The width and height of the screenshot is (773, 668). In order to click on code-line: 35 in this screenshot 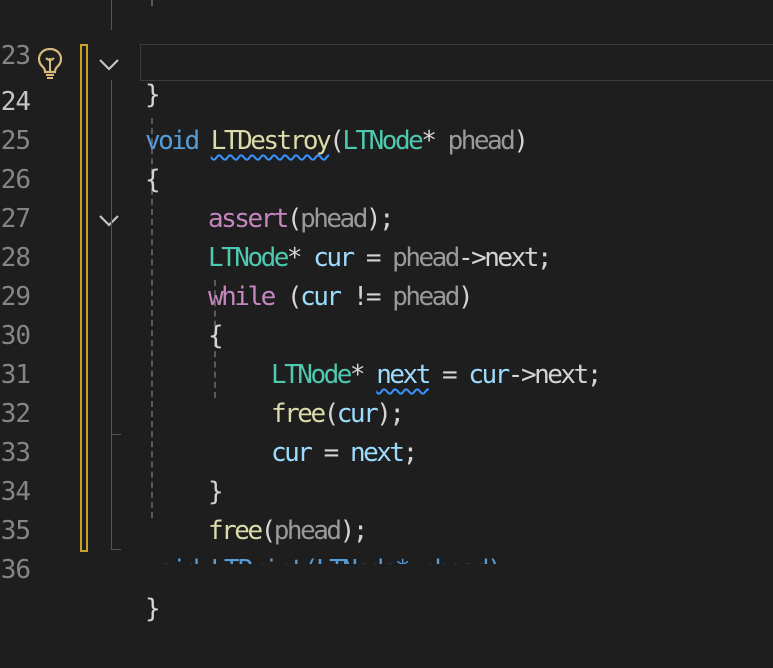, I will do `click(386, 509)`.